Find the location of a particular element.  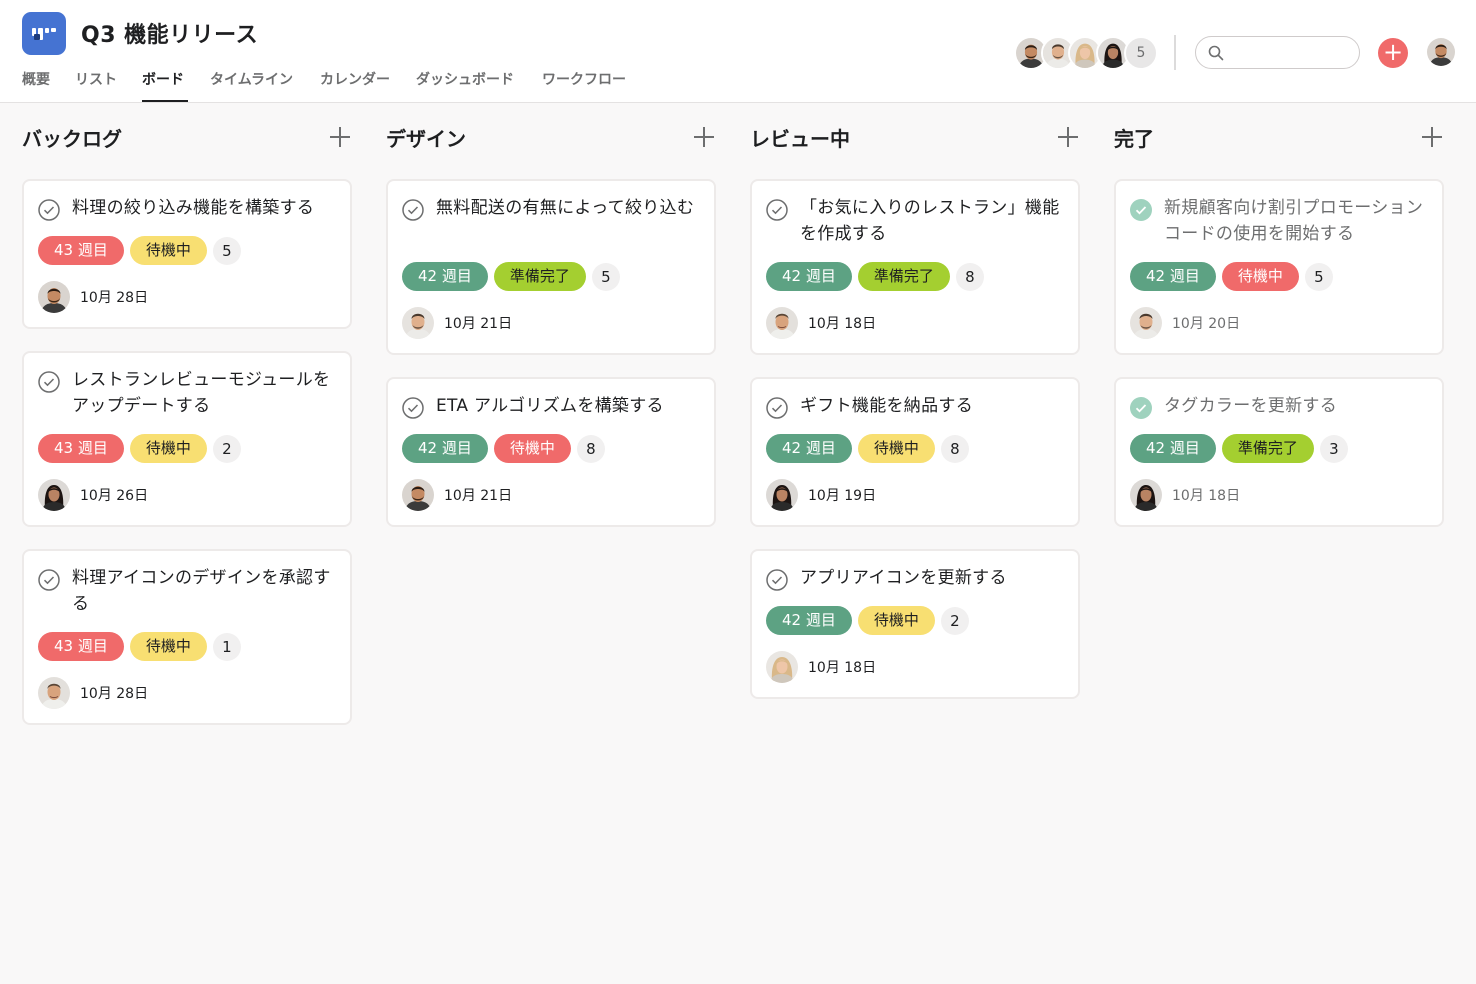

task-meta: 10月 26日 is located at coordinates (93, 495).